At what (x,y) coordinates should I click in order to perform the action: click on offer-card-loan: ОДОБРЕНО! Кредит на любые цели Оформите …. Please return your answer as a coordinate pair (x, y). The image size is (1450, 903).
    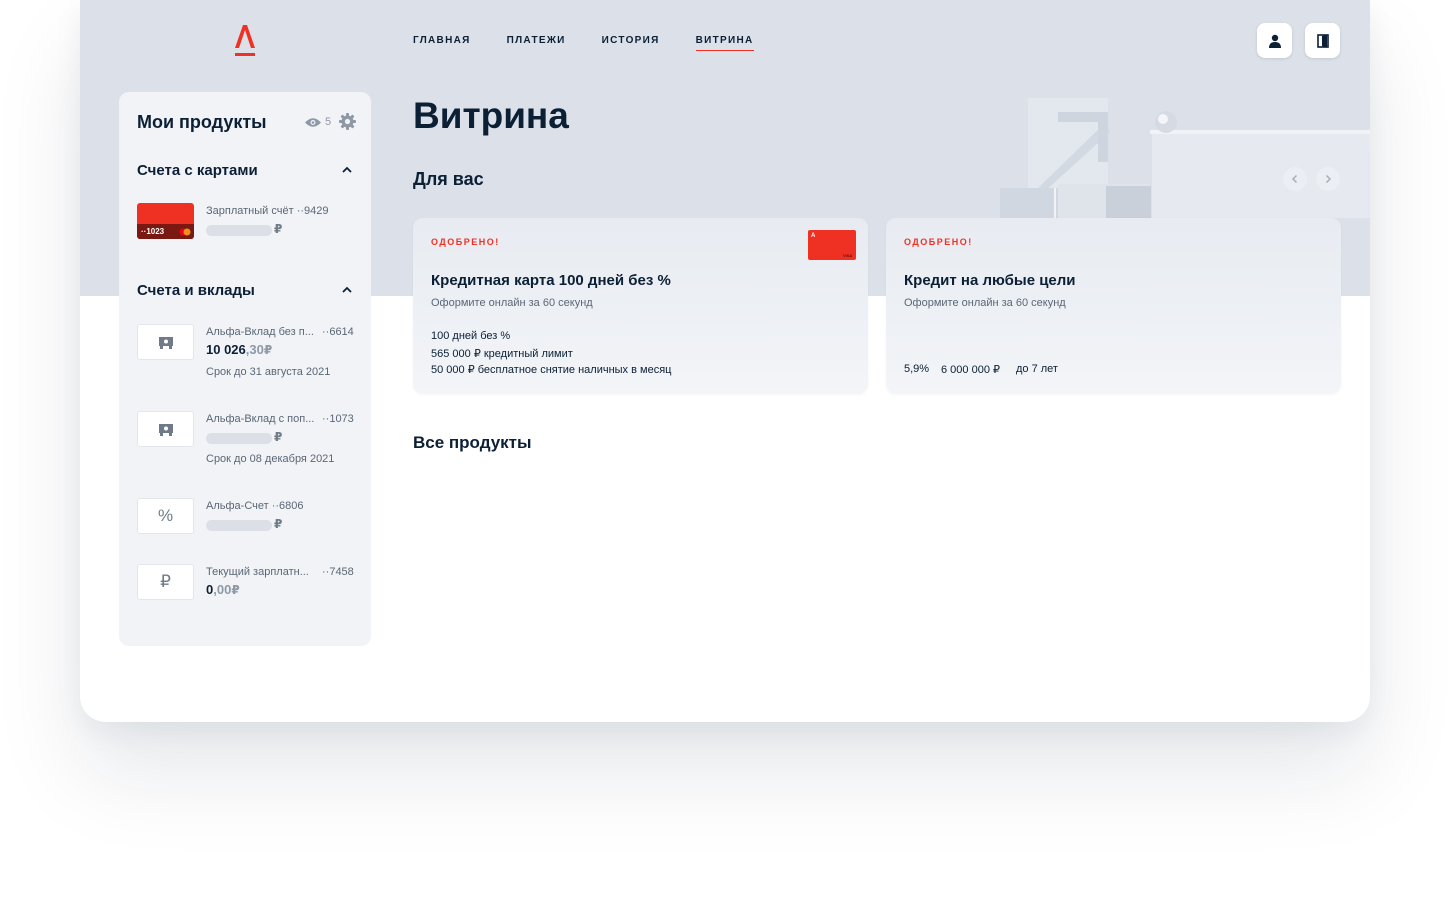
    Looking at the image, I should click on (1113, 306).